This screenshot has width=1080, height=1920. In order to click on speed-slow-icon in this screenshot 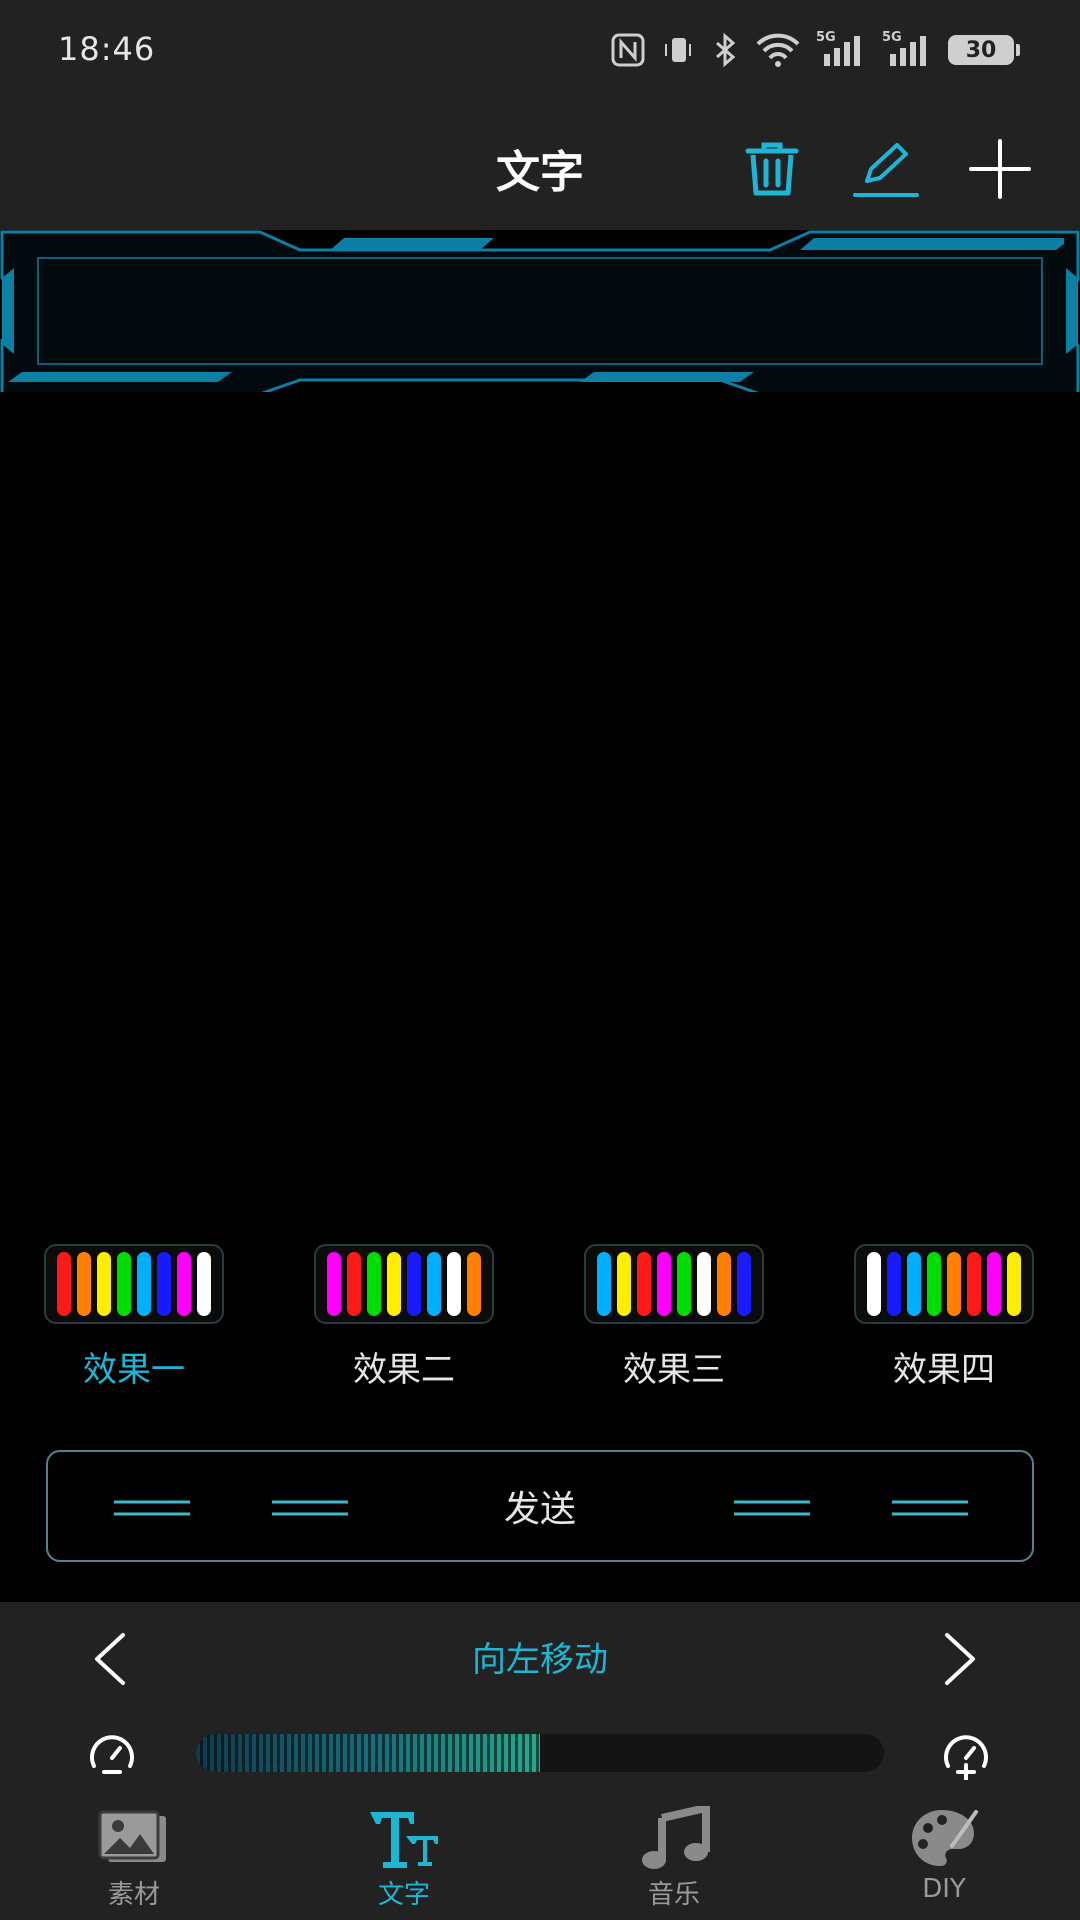, I will do `click(112, 1754)`.